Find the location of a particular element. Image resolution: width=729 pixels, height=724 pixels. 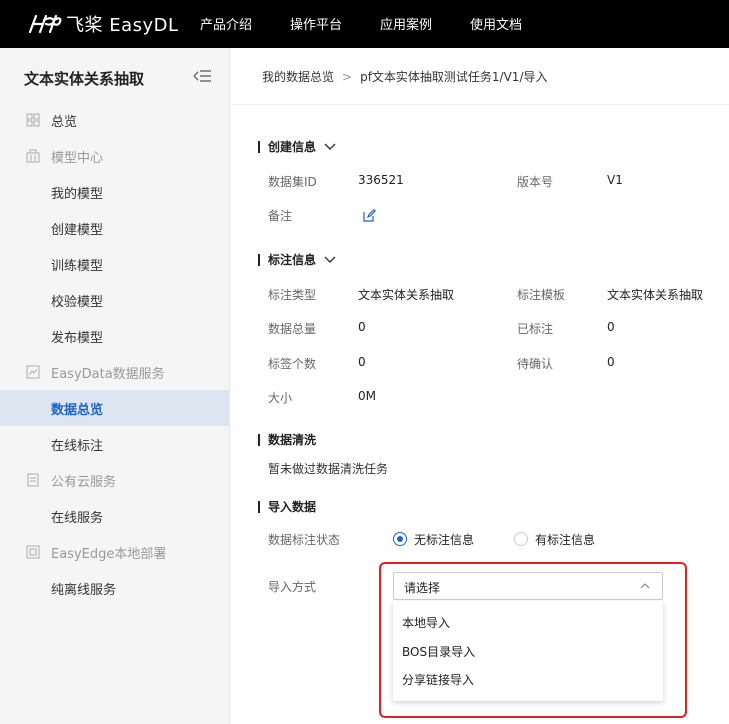

brand-logo: 飞桨 EasyDL is located at coordinates (103, 24).